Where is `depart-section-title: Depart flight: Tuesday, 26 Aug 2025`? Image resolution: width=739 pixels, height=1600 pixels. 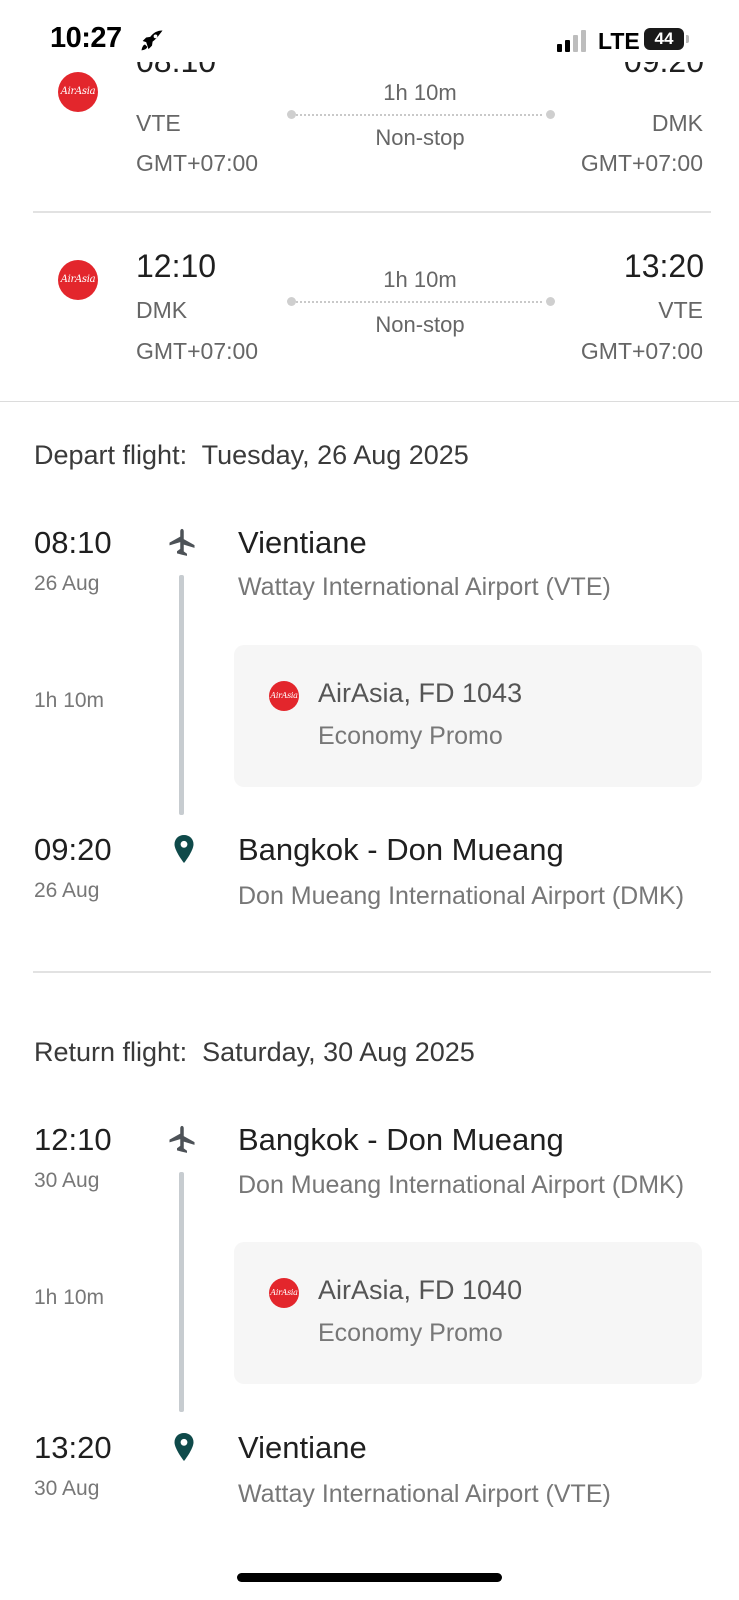 depart-section-title: Depart flight: Tuesday, 26 Aug 2025 is located at coordinates (251, 455).